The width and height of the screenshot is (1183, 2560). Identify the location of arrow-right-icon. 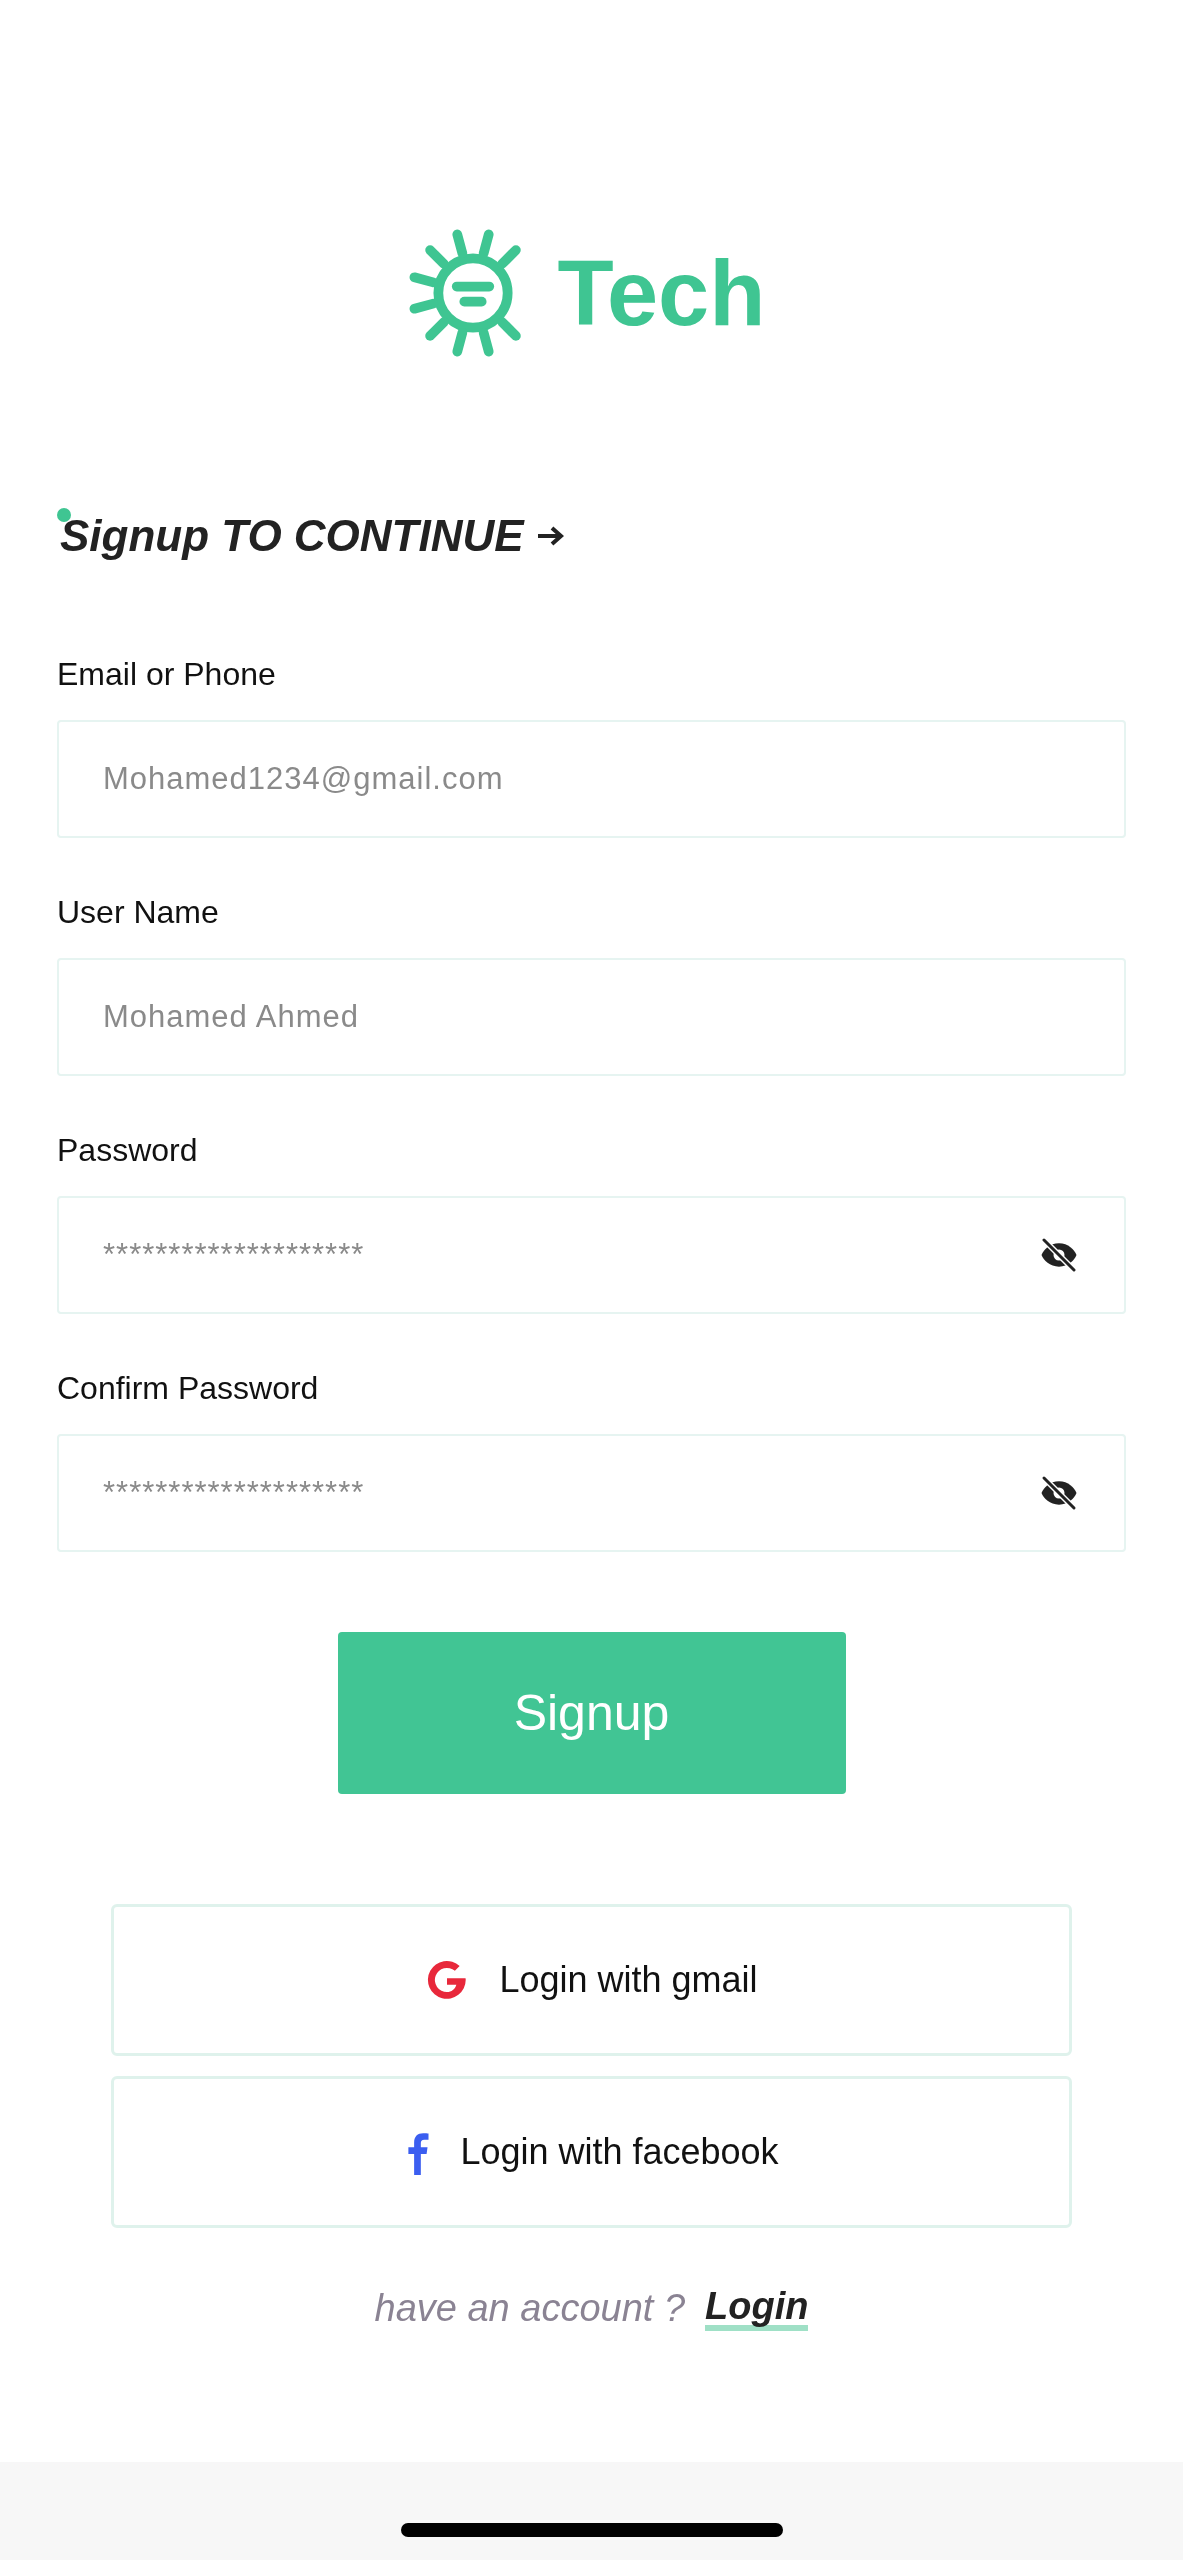
(550, 536).